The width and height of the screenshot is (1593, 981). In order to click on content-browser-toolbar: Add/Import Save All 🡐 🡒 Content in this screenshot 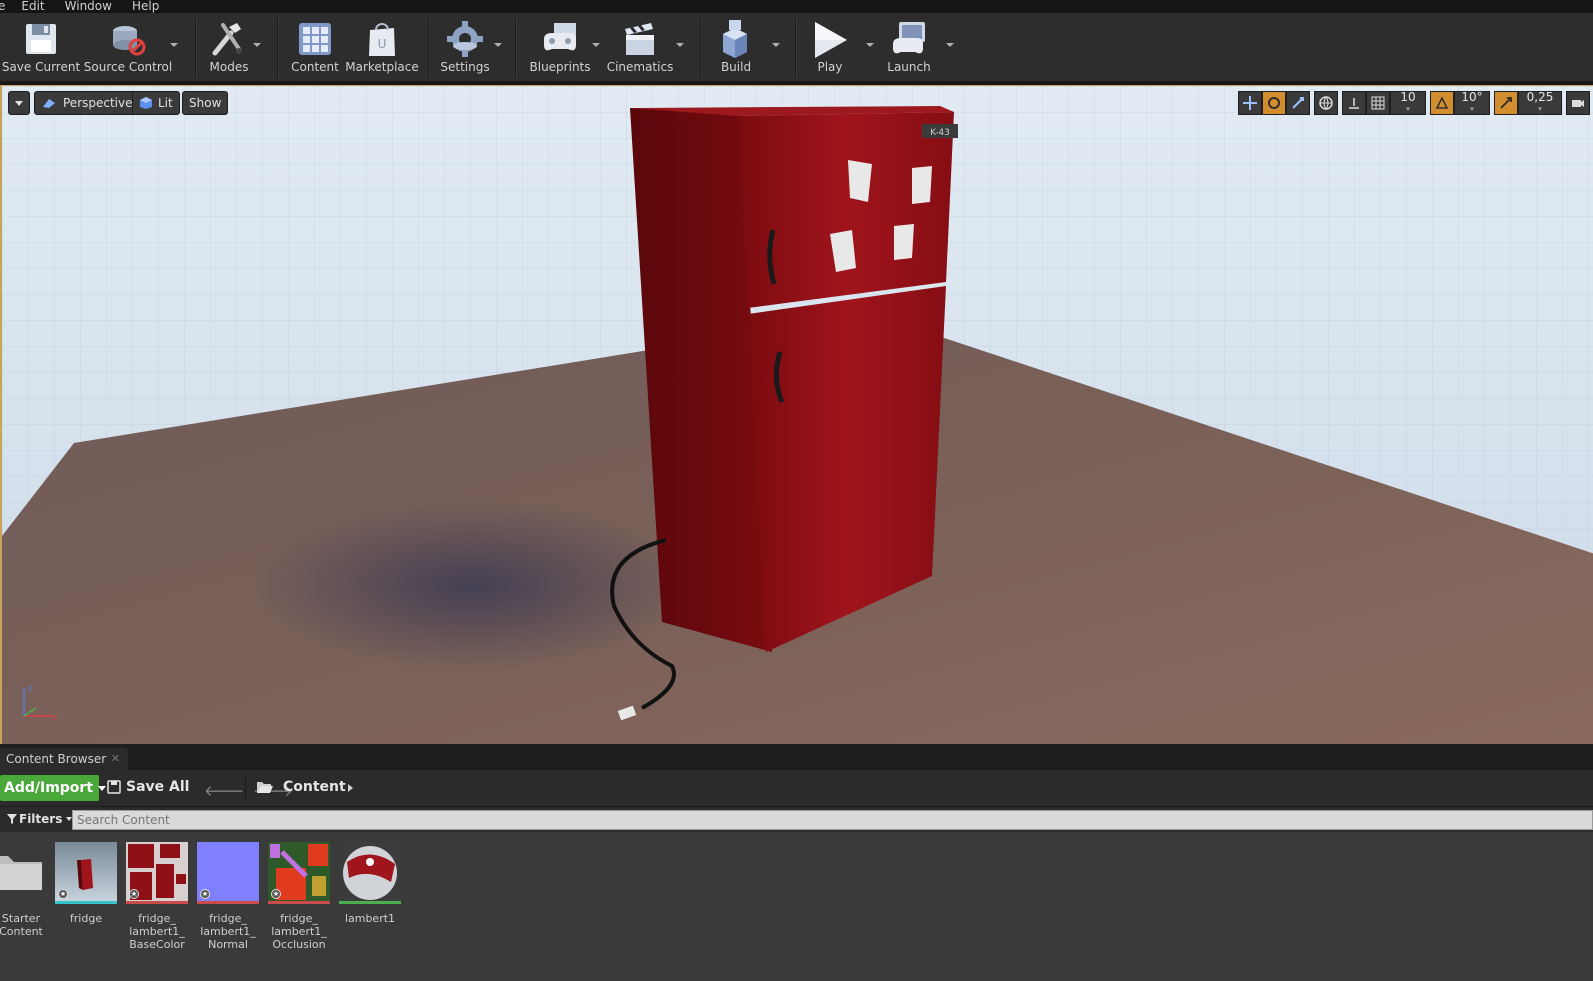, I will do `click(796, 788)`.